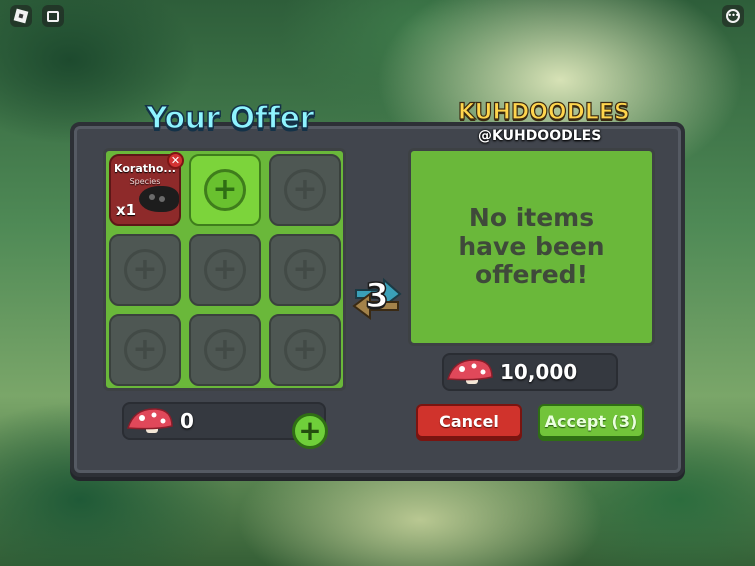  Describe the element at coordinates (159, 199) in the screenshot. I see `creature-image` at that location.